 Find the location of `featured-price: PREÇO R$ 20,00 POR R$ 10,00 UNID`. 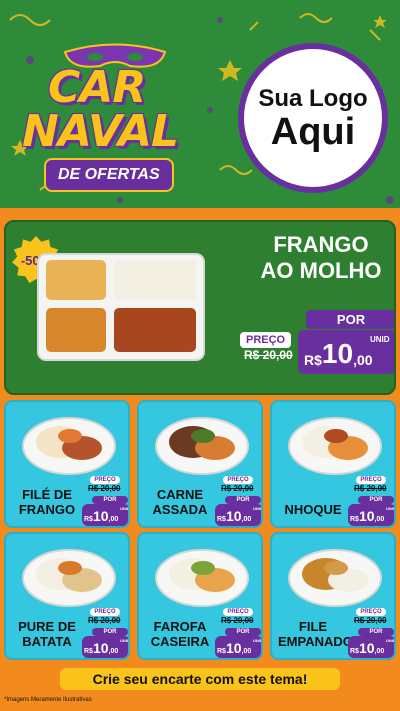

featured-price: PREÇO R$ 20,00 POR R$ 10,00 UNID is located at coordinates (317, 345).